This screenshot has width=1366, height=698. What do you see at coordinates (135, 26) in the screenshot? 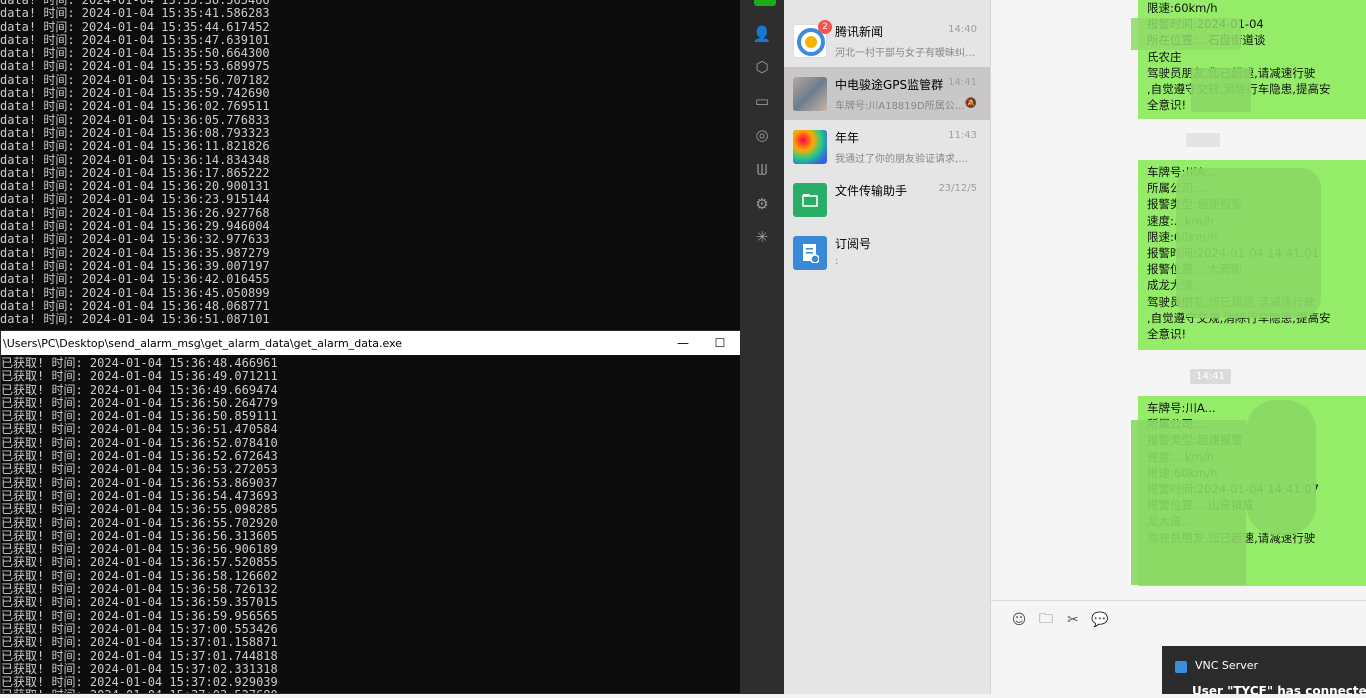
I see `console-line: data! 时间: 2024-01-04 15:35:44.617452` at bounding box center [135, 26].